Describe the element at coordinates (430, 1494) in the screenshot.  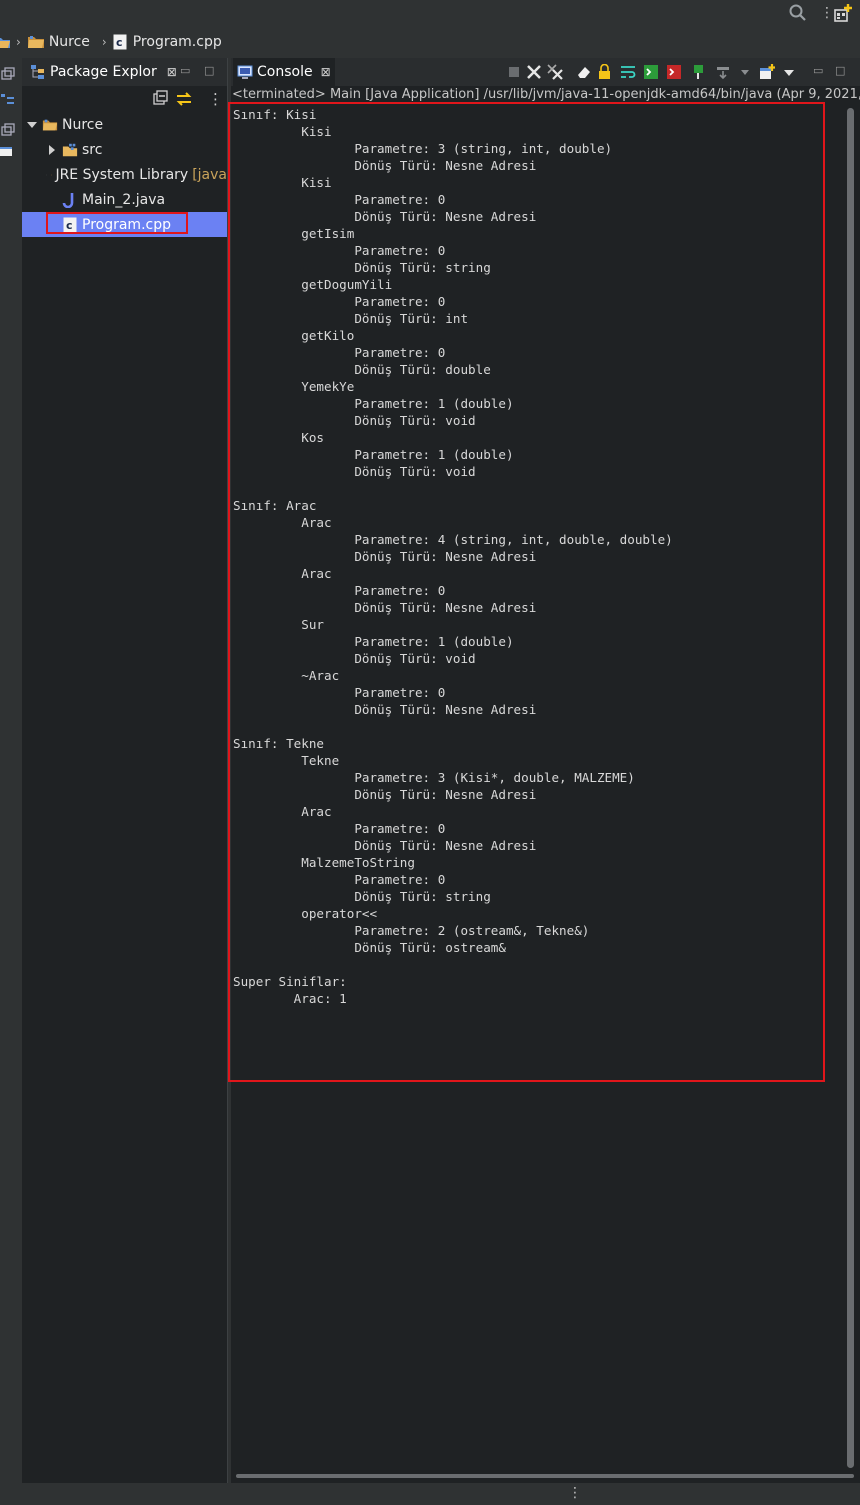
I see `status-bar: ⋮` at that location.